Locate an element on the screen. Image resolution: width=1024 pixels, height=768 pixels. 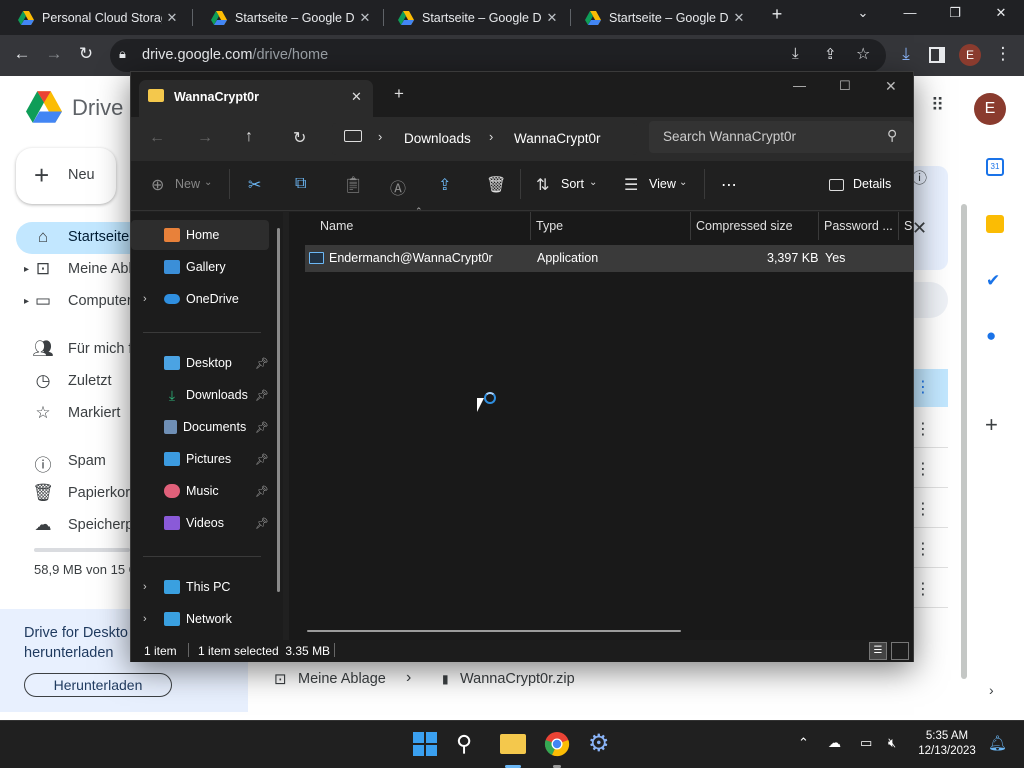
details-view-icon: ☰ is located at coordinates (878, 651).